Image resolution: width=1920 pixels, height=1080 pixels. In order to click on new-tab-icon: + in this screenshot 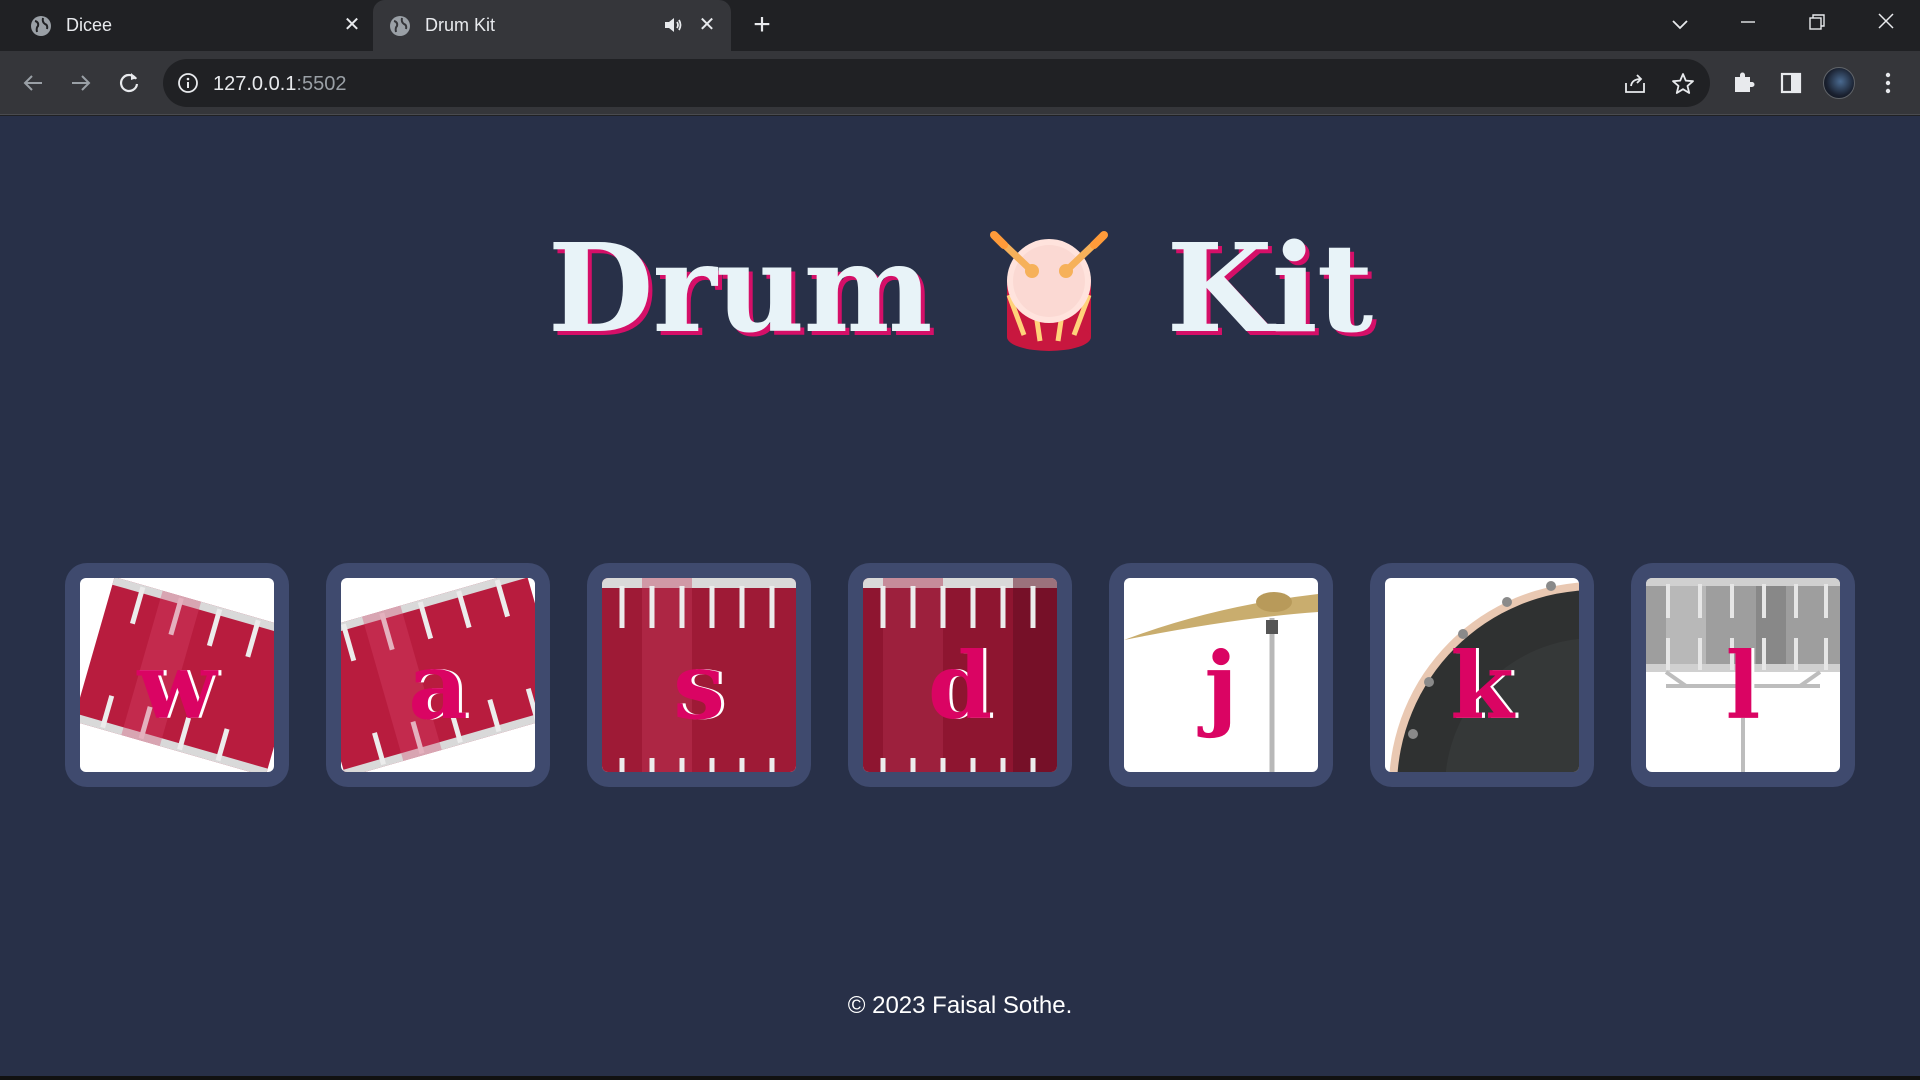, I will do `click(762, 25)`.